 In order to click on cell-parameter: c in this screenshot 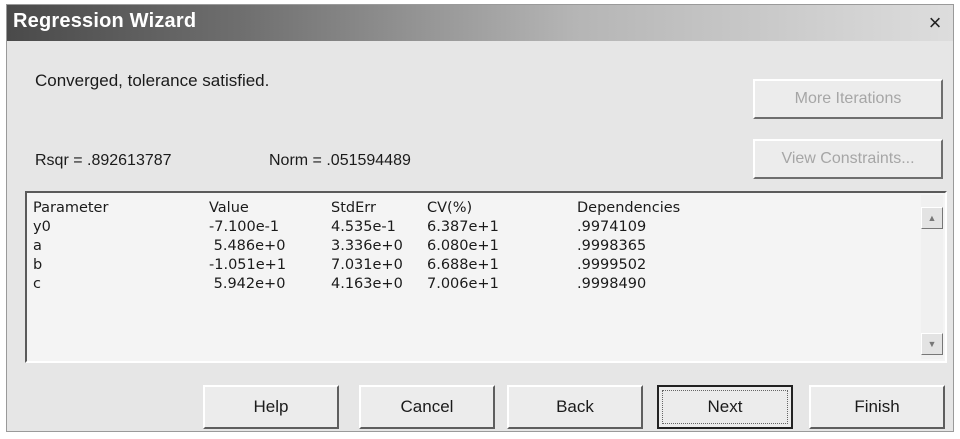, I will do `click(37, 284)`.